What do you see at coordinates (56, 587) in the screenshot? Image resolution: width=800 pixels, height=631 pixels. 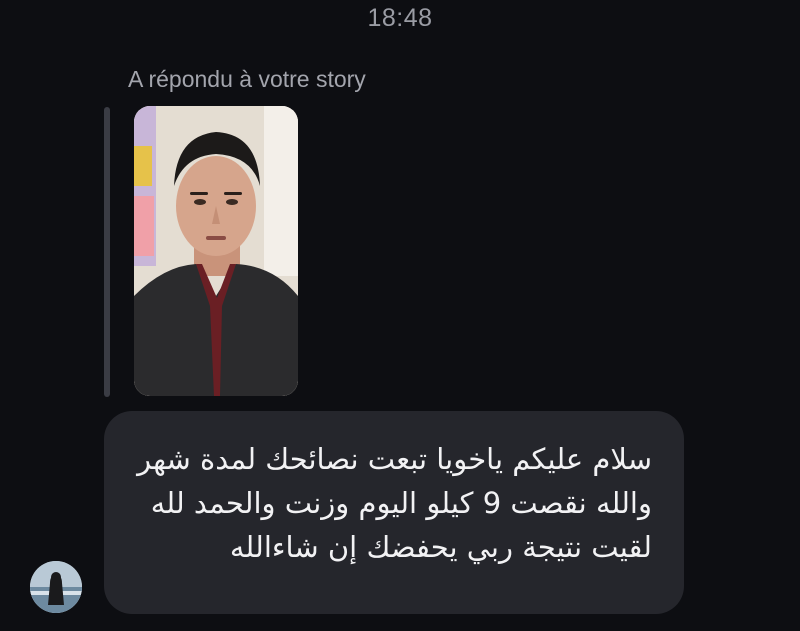 I see `sender-avatar` at bounding box center [56, 587].